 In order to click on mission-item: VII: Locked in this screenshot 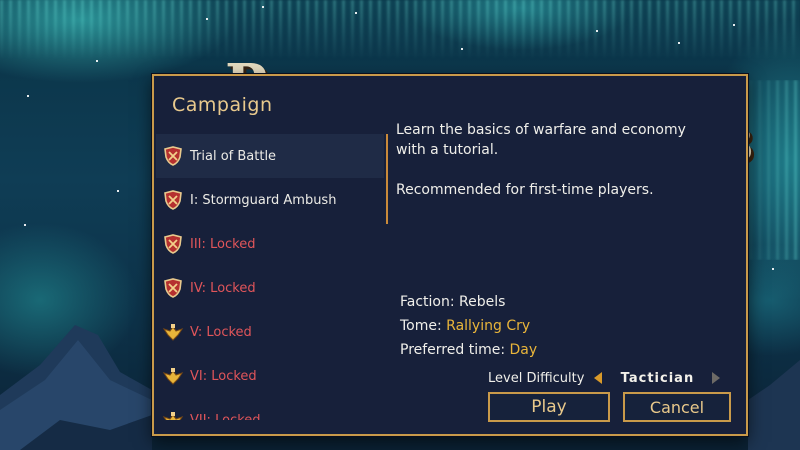, I will do `click(270, 409)`.